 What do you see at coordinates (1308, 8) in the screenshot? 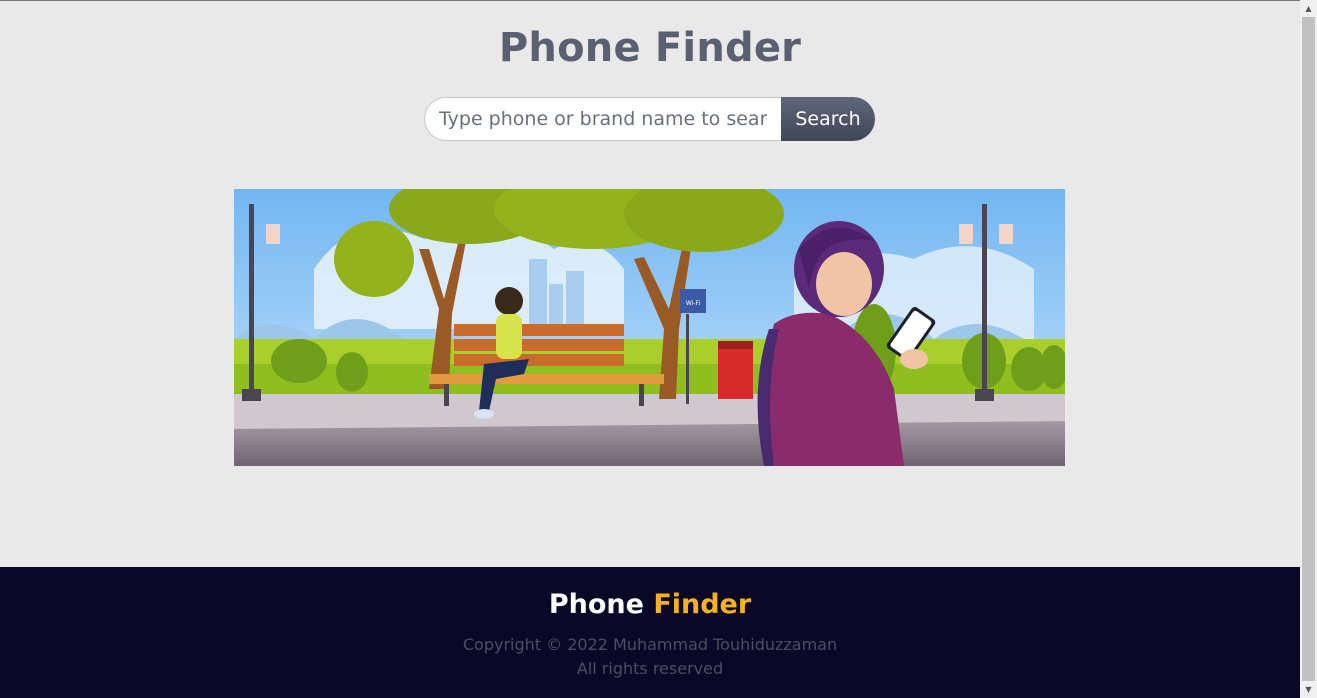
I see `scroll-up-arrow-icon: ▲` at bounding box center [1308, 8].